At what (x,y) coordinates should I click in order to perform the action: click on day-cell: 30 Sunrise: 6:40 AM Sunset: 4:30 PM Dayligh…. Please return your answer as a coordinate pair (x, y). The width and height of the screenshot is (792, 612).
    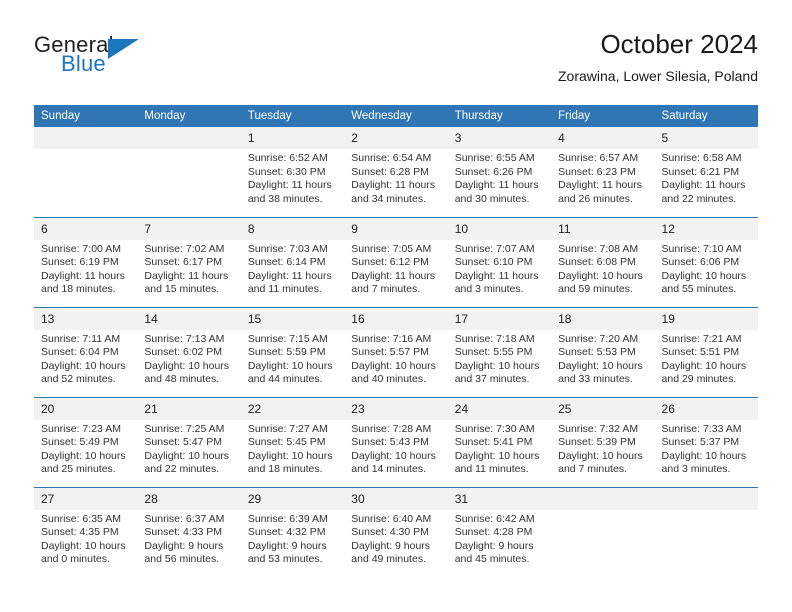
    Looking at the image, I should click on (396, 531).